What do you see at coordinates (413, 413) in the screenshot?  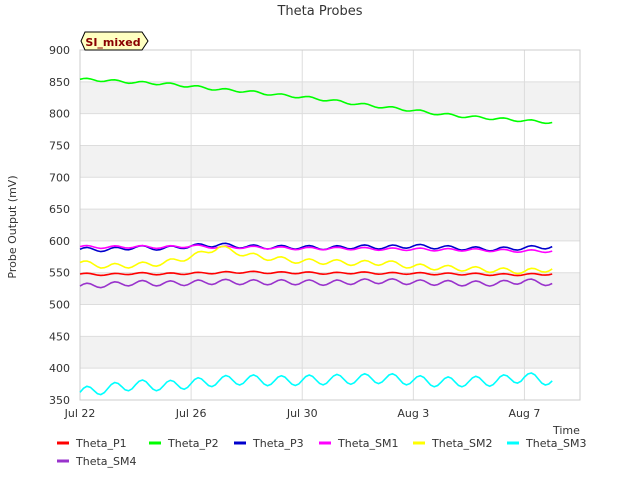 I see `x-tick-label: Aug 3` at bounding box center [413, 413].